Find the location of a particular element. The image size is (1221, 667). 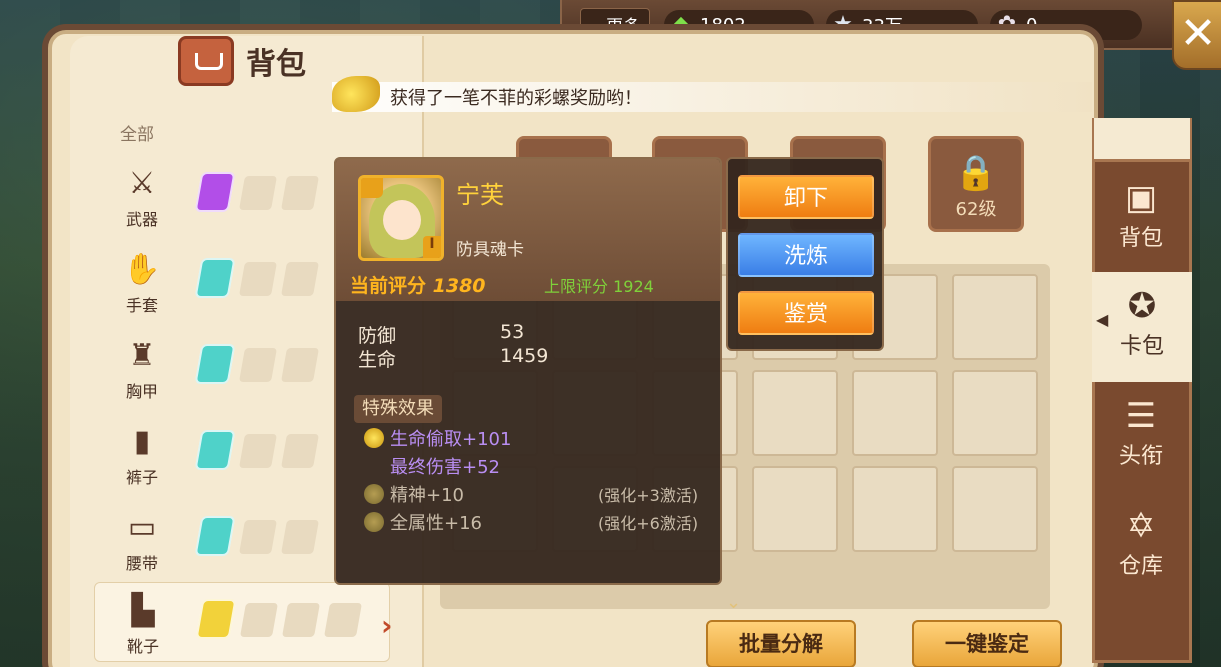

stat-value: 1459 is located at coordinates (524, 356).